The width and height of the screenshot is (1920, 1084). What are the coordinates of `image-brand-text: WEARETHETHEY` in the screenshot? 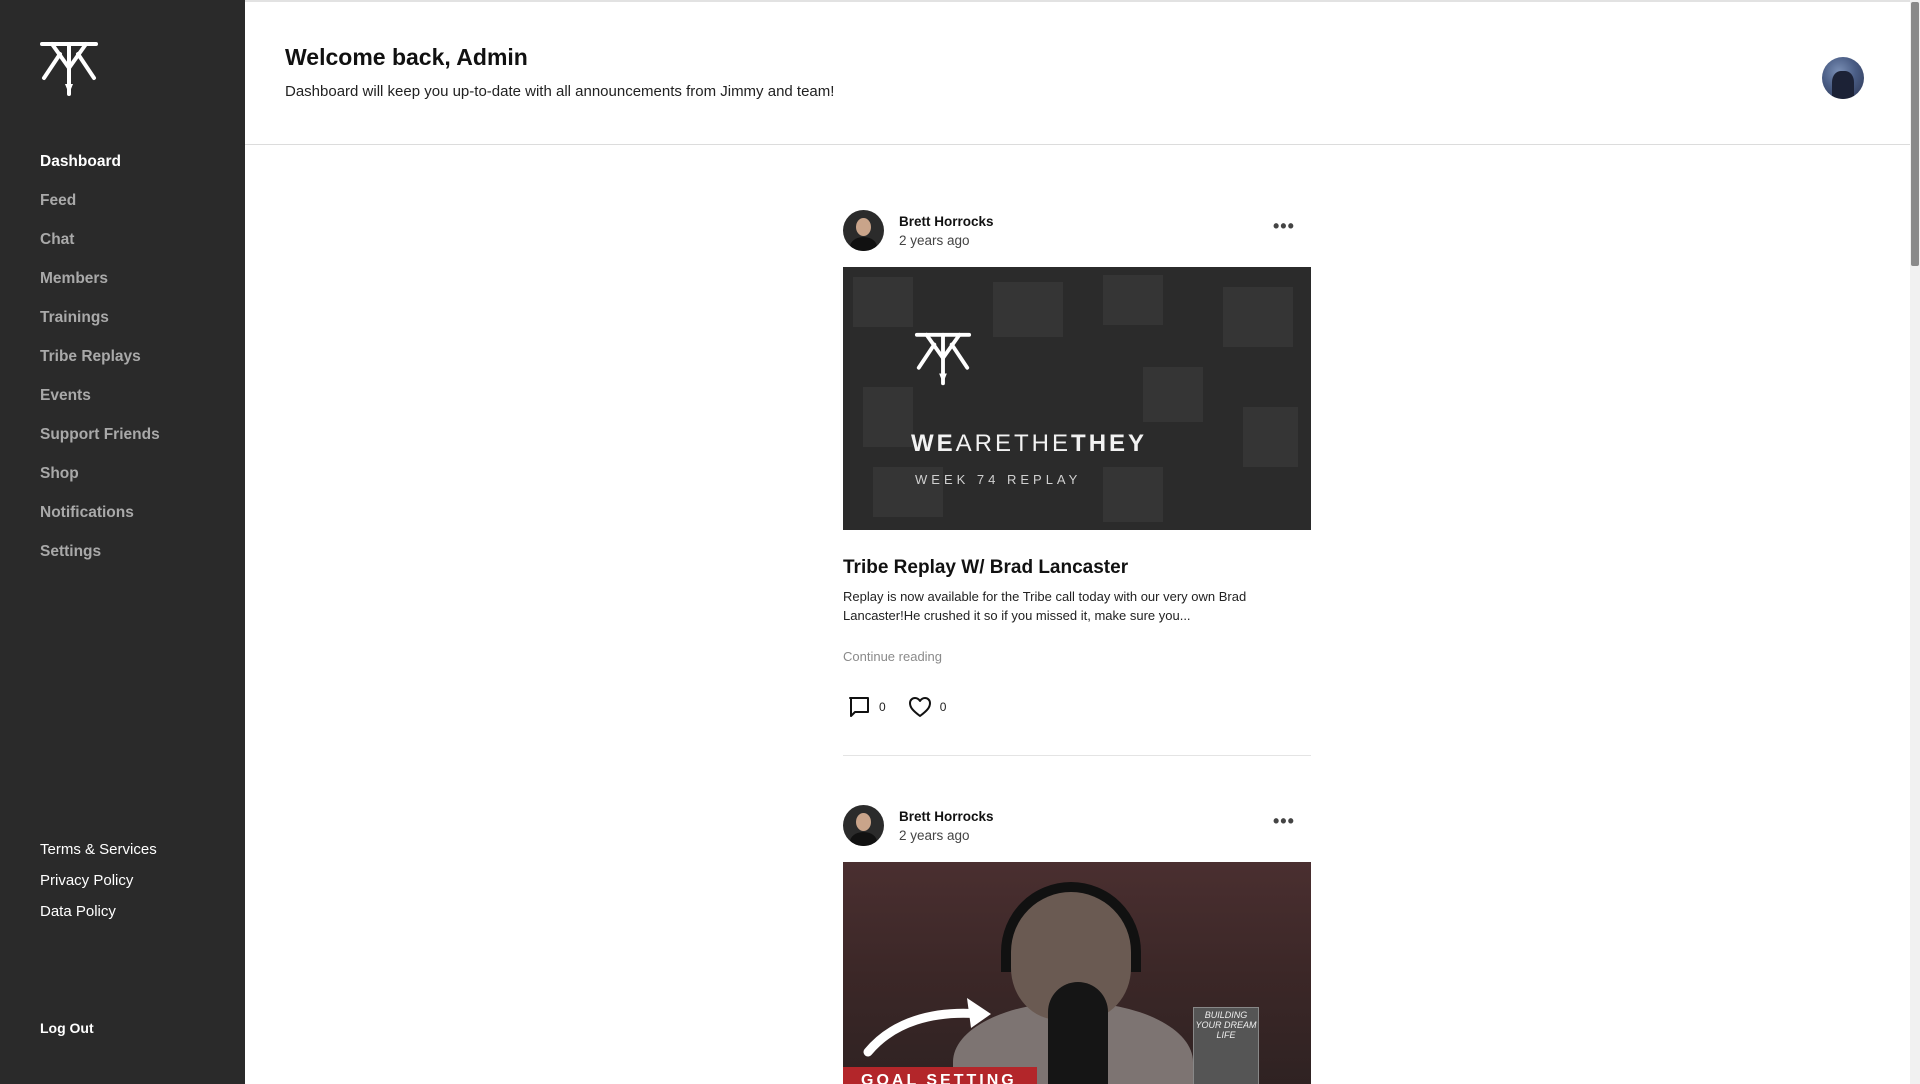 It's located at (1029, 443).